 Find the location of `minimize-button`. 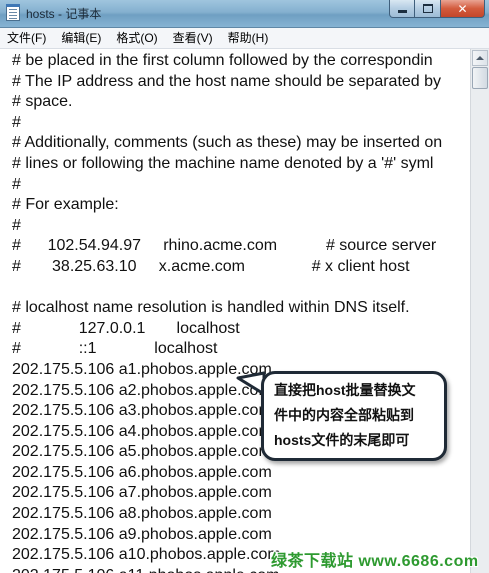

minimize-button is located at coordinates (402, 9).